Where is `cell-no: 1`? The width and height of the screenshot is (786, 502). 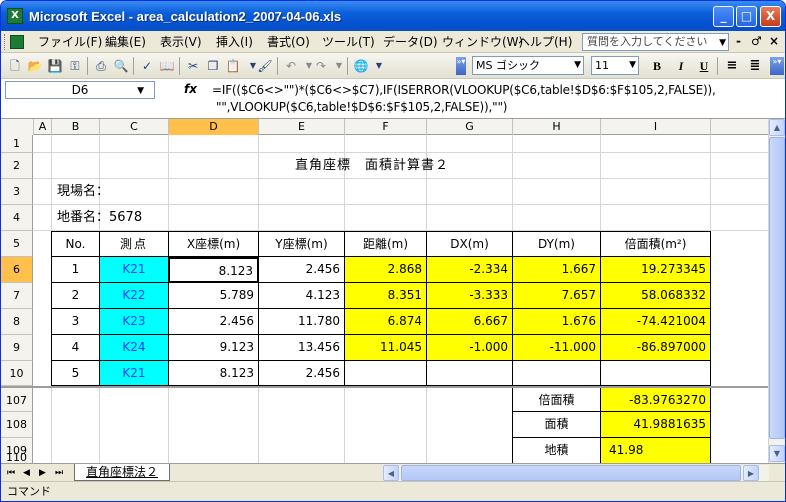 cell-no: 1 is located at coordinates (75, 270).